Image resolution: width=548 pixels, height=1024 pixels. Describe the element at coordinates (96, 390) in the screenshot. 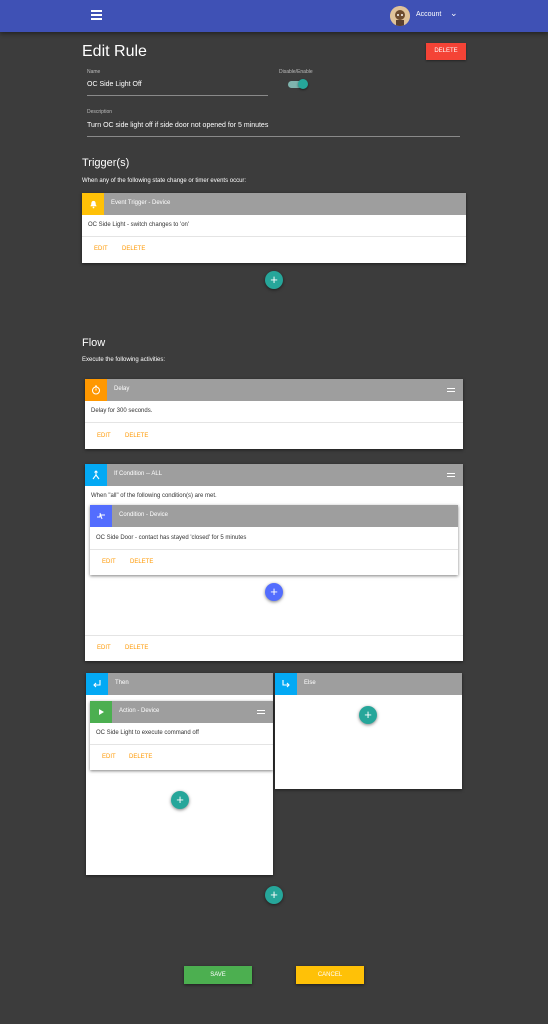

I see `timer-icon` at that location.